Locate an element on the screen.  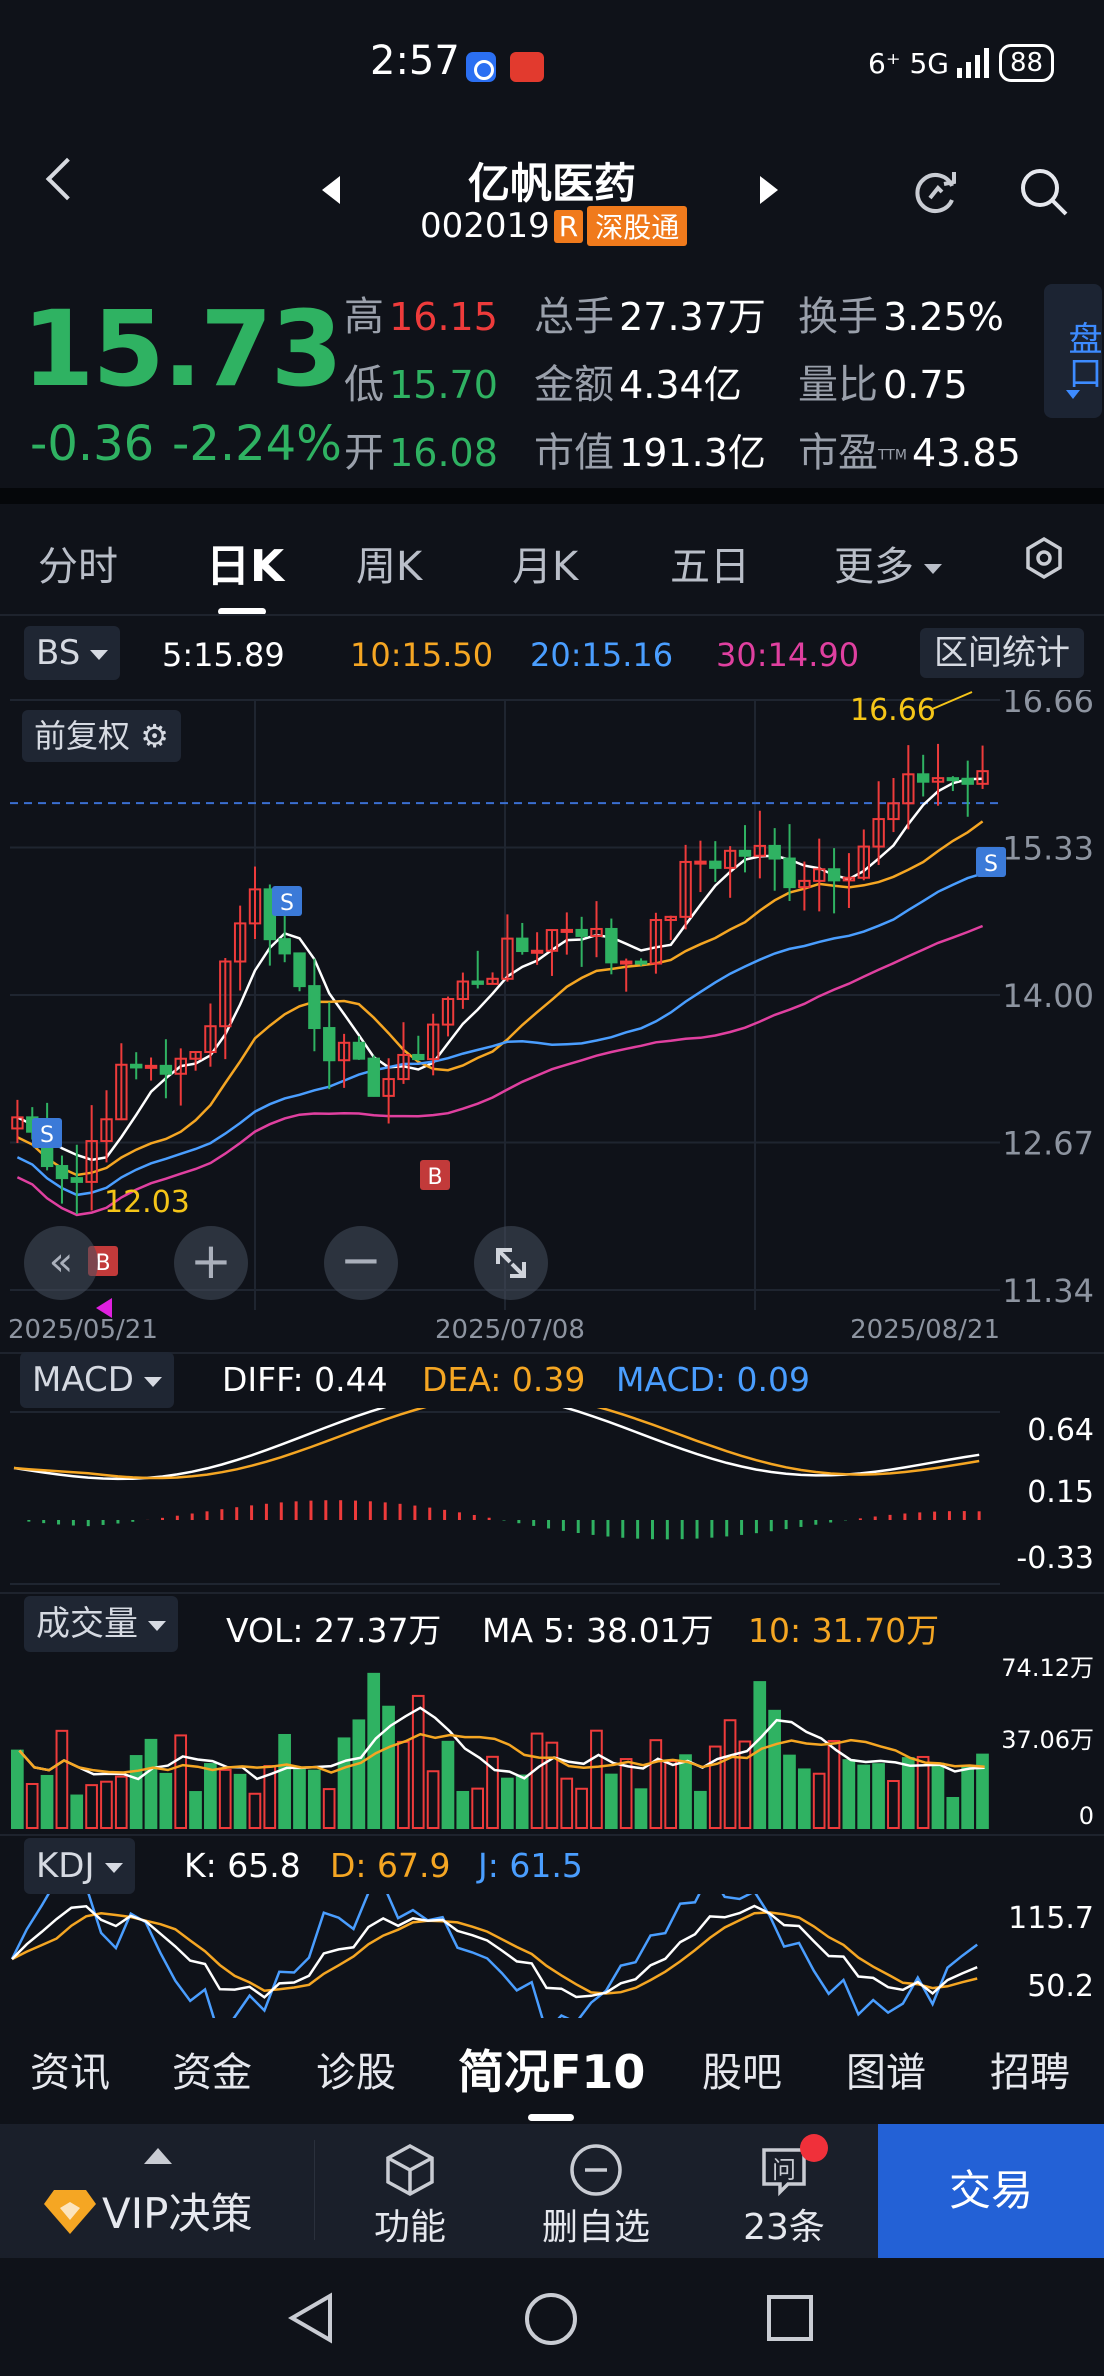
function-button: 功能 is located at coordinates (410, 2196).